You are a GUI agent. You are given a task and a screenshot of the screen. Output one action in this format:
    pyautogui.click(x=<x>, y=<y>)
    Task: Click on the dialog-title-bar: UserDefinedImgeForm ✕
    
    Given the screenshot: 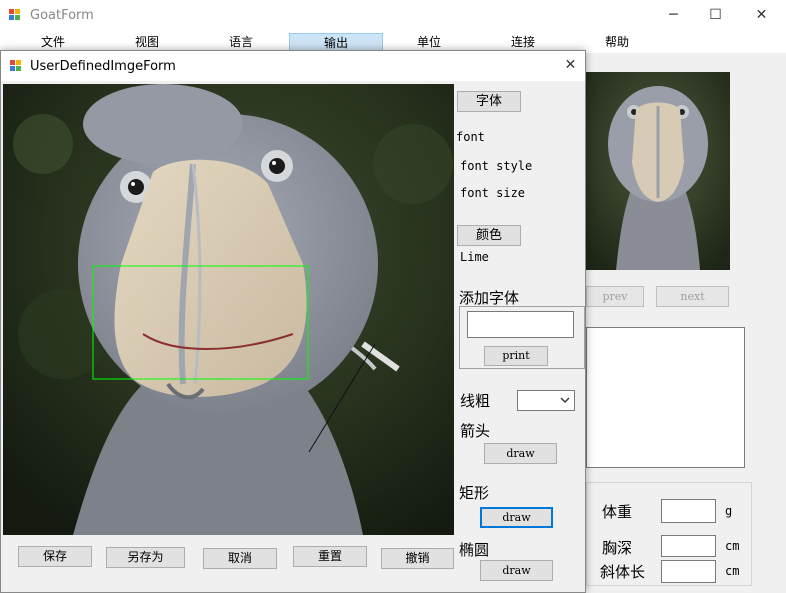 What is the action you would take?
    pyautogui.click(x=293, y=66)
    